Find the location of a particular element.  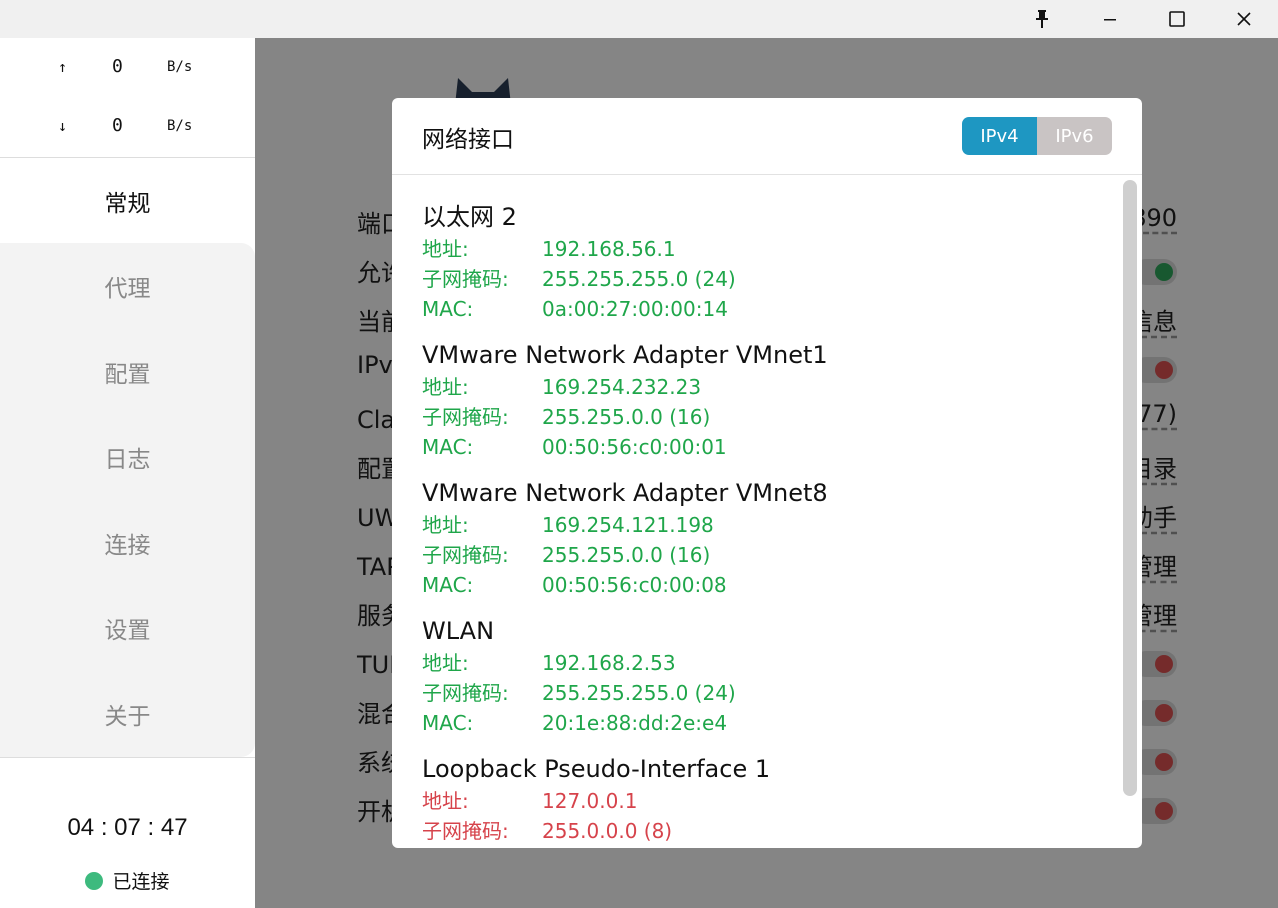

field-value: 0a:00:27:00:00:14 is located at coordinates (635, 309).